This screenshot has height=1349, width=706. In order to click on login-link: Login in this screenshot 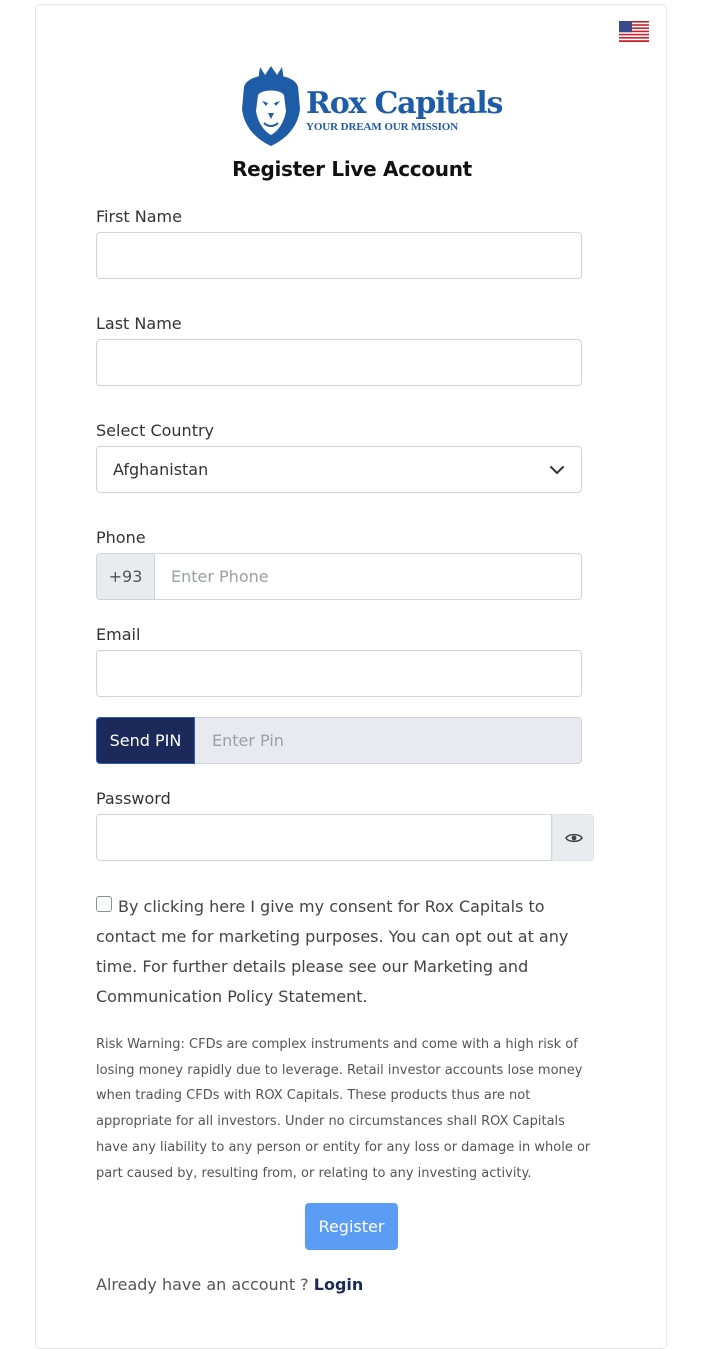, I will do `click(339, 1284)`.